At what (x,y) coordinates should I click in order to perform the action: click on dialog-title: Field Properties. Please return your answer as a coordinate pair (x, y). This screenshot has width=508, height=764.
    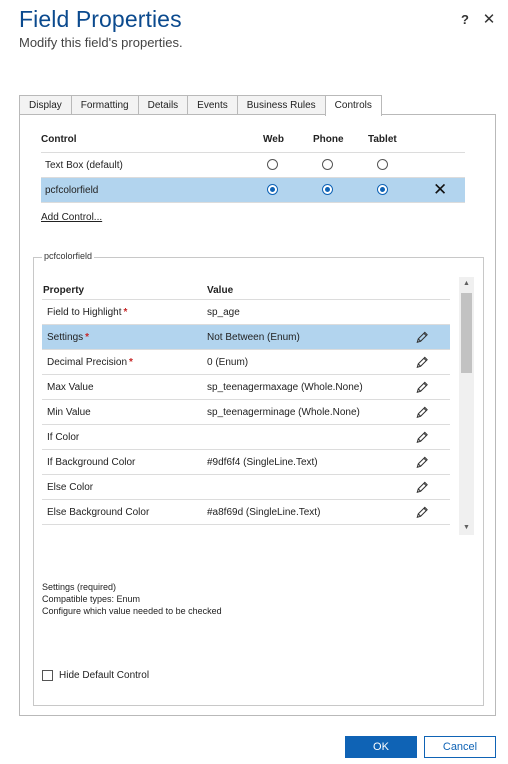
    Looking at the image, I should click on (100, 19).